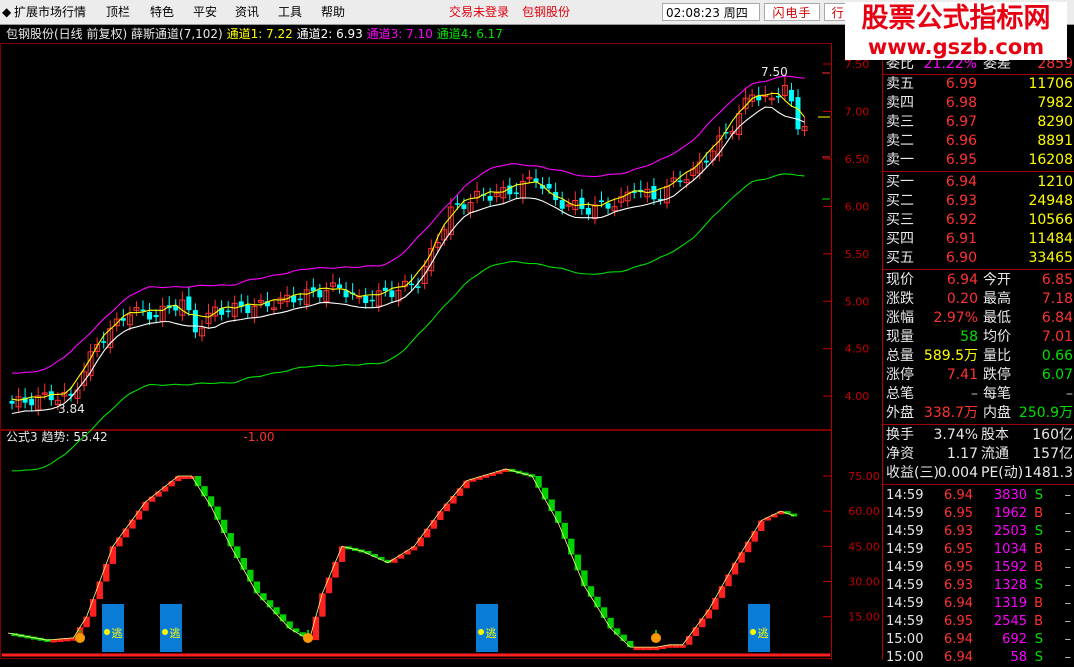  Describe the element at coordinates (956, 47) in the screenshot. I see `watermark-url: www.gszb.com` at that location.